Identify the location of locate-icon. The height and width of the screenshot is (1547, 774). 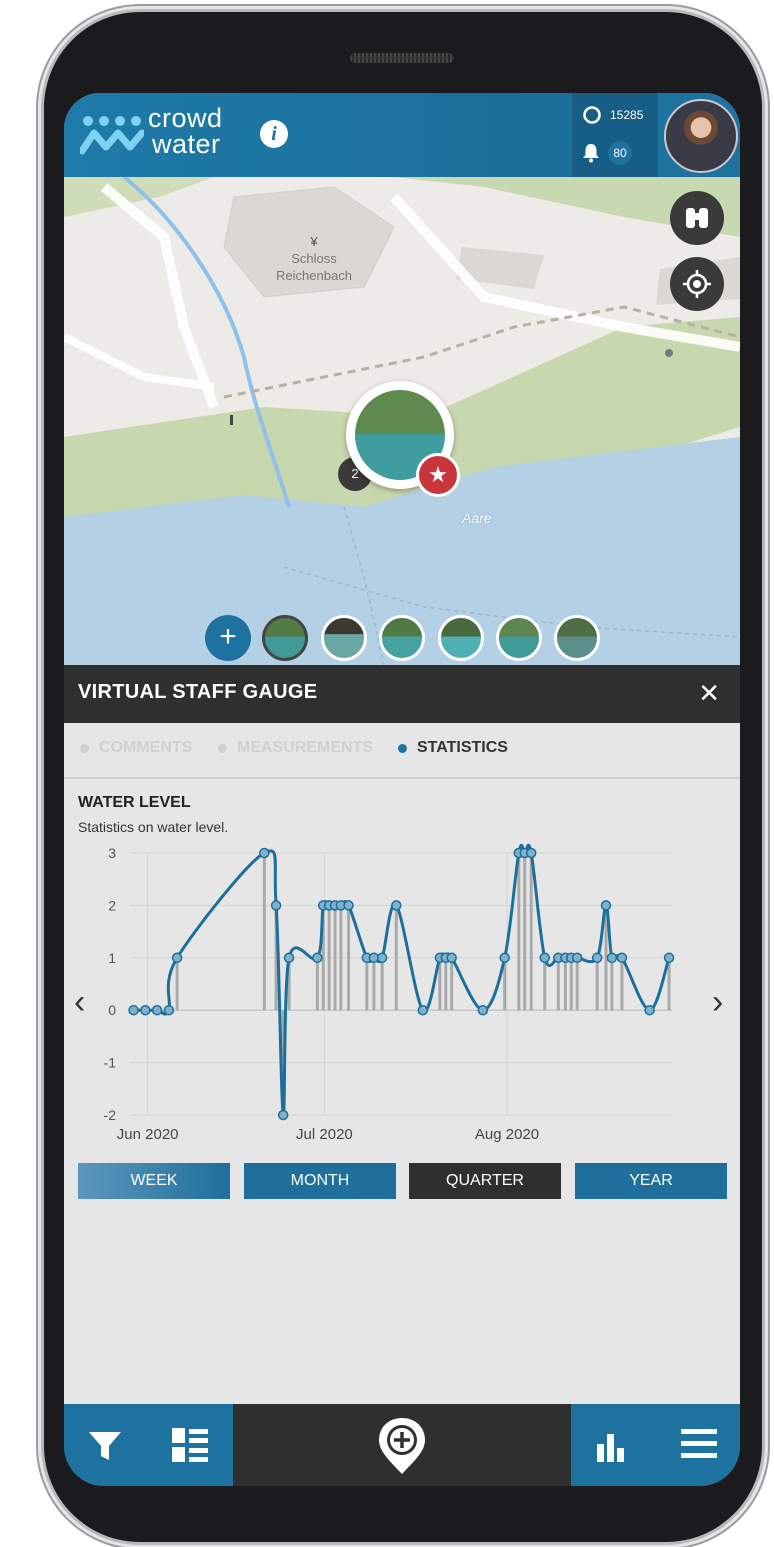
(697, 284).